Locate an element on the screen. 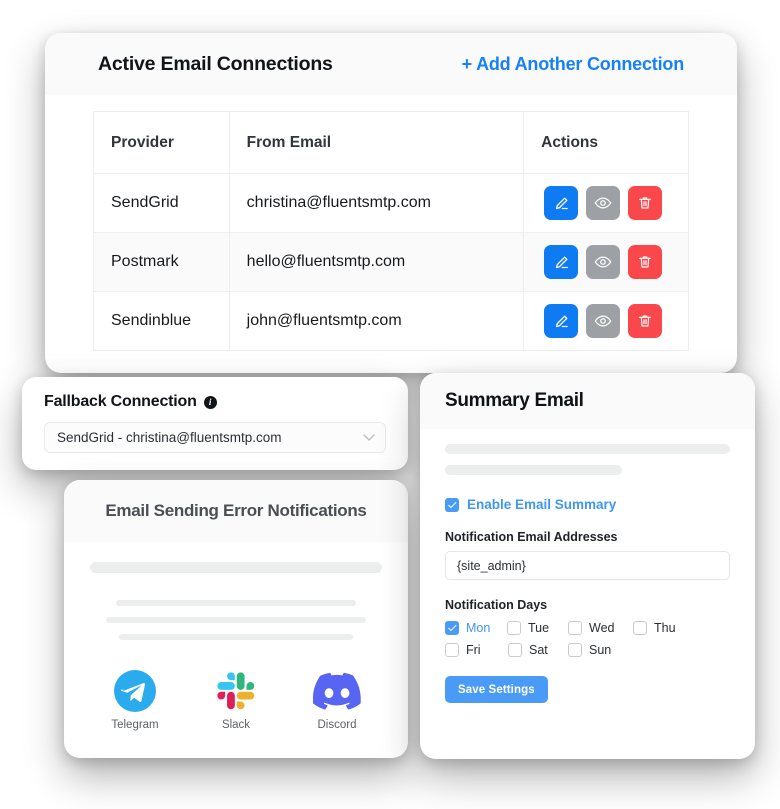 This screenshot has height=809, width=780. table-row: SendGrid christina@fluentsmtp.com is located at coordinates (391, 203).